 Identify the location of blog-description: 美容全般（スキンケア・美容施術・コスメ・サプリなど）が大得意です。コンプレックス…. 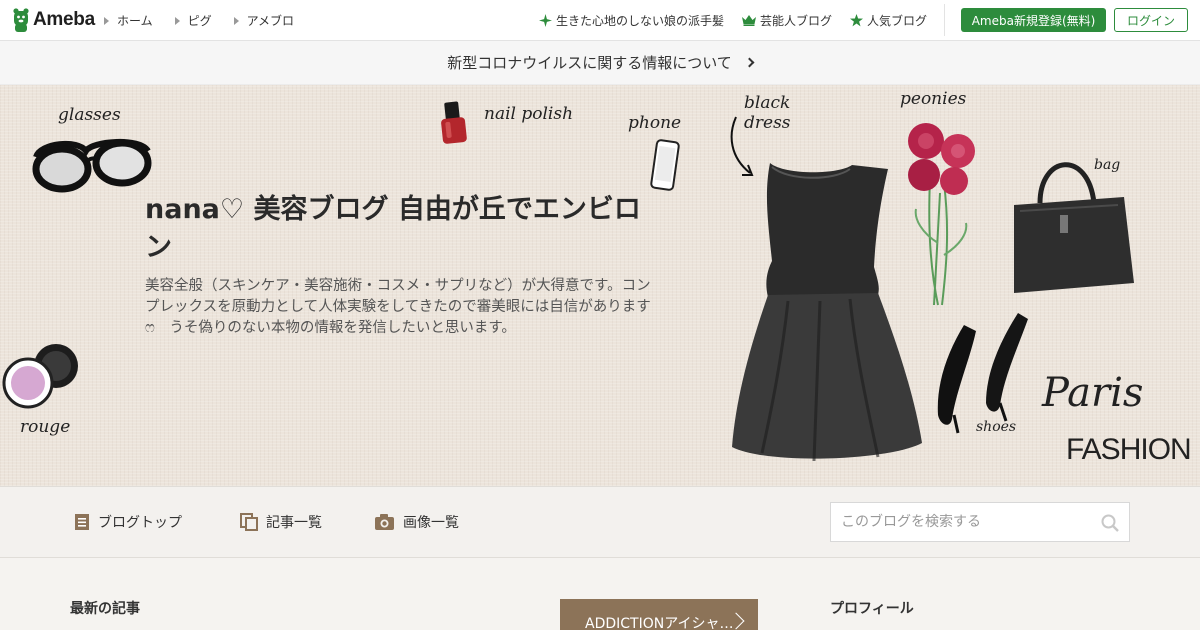
(398, 307).